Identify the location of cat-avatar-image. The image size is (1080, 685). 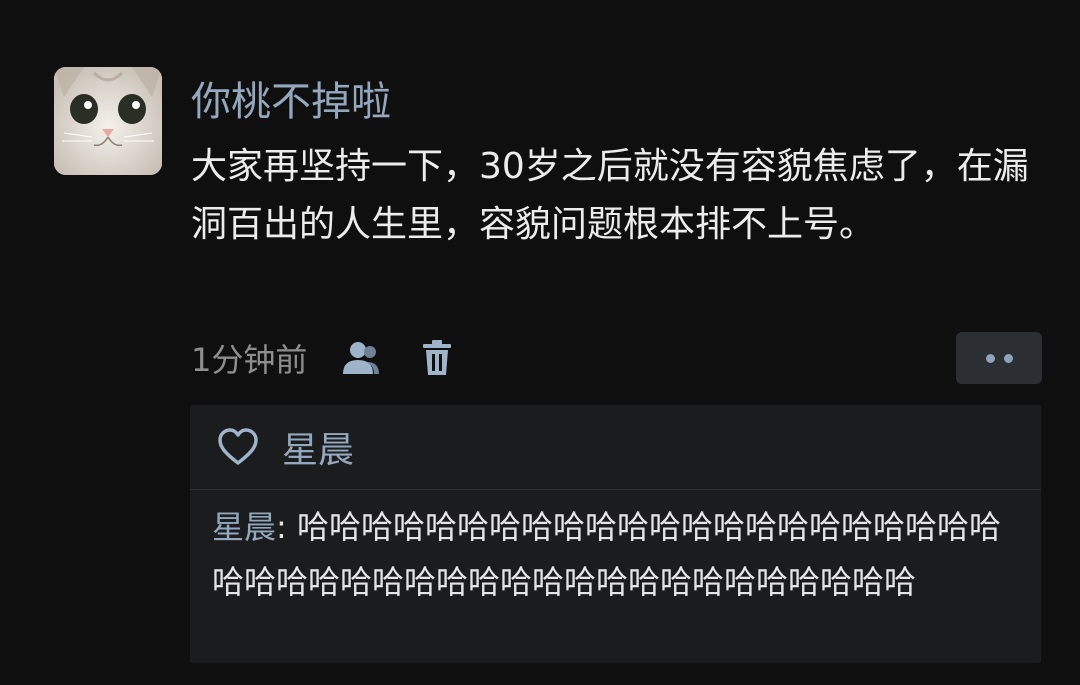
(108, 121).